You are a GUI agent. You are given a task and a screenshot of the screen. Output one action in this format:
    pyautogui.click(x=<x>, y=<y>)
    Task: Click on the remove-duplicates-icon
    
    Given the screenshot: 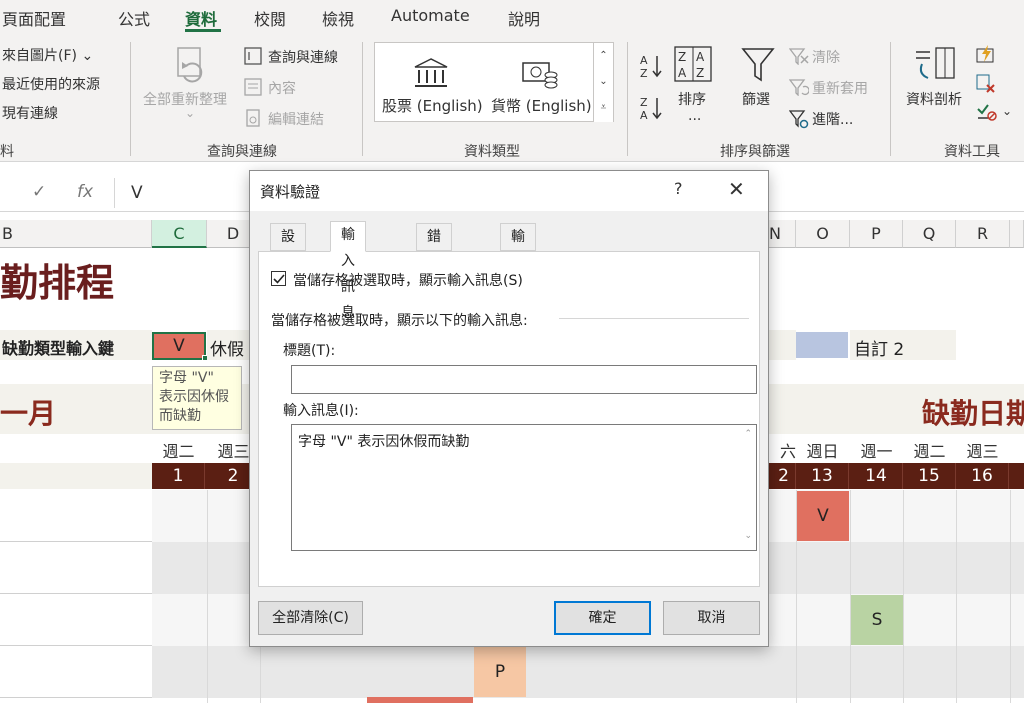 What is the action you would take?
    pyautogui.click(x=986, y=84)
    